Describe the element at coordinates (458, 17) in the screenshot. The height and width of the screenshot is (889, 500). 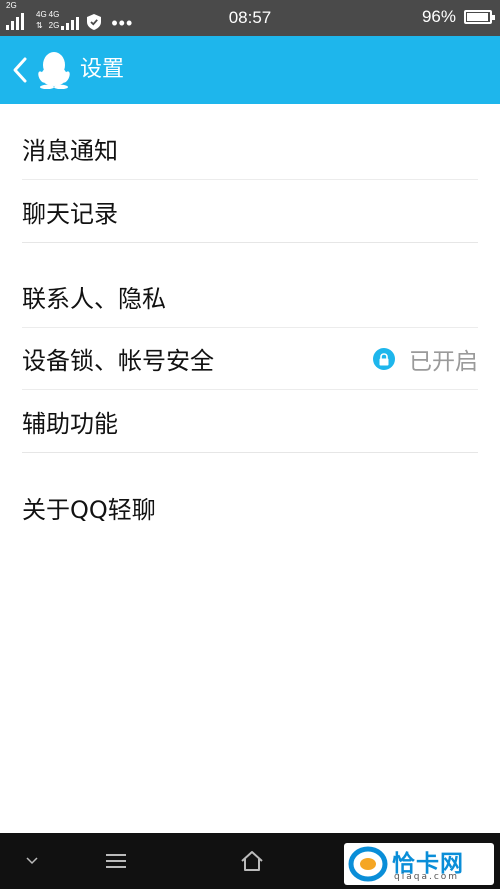
I see `status-icons-right: 96%` at that location.